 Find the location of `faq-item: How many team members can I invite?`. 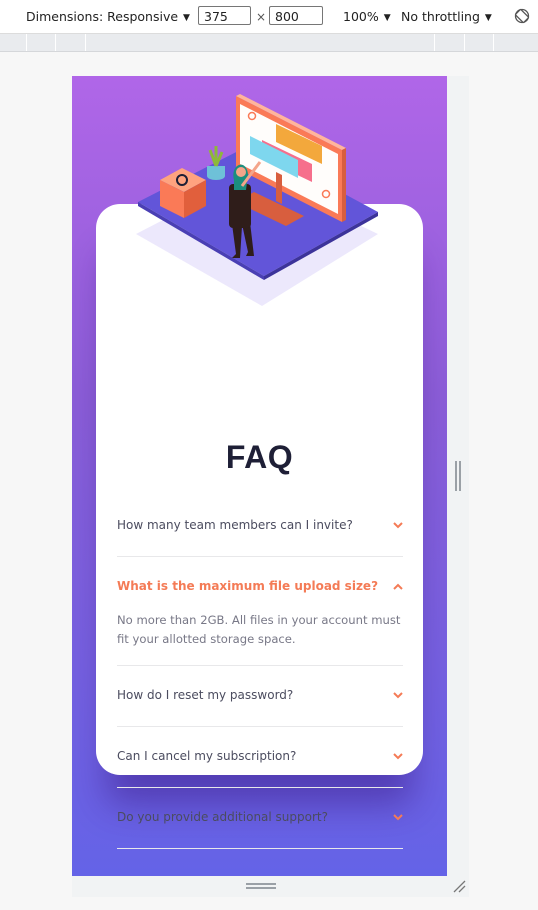

faq-item: How many team members can I invite? is located at coordinates (260, 526).